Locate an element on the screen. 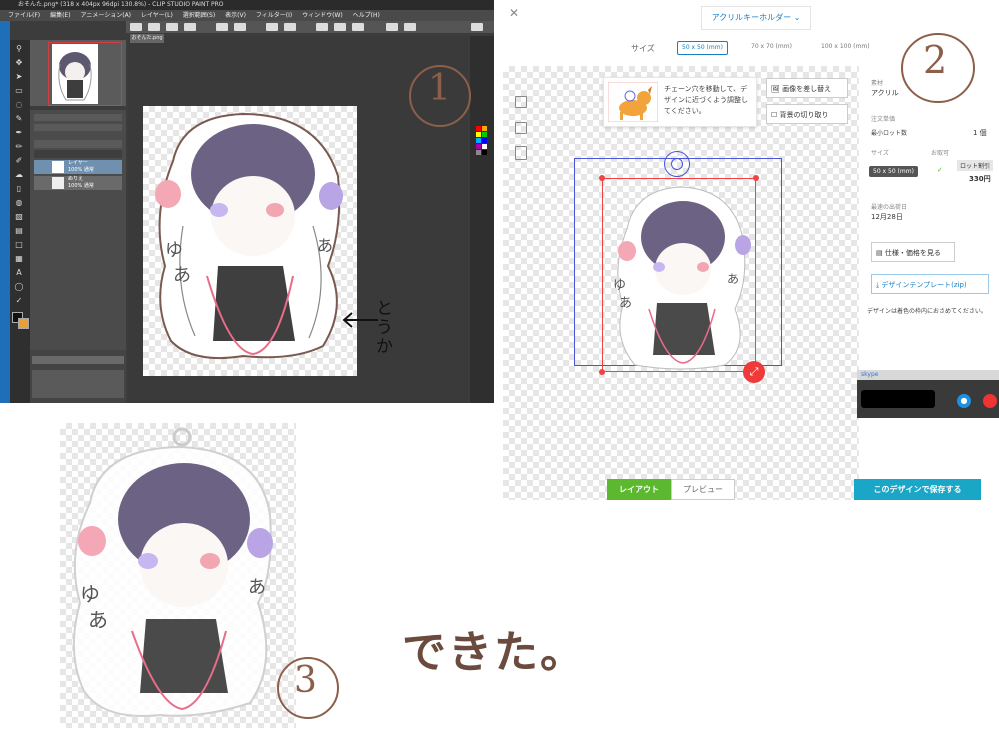 The width and height of the screenshot is (999, 749). menu-window: ウィンドウ(W) is located at coordinates (322, 15).